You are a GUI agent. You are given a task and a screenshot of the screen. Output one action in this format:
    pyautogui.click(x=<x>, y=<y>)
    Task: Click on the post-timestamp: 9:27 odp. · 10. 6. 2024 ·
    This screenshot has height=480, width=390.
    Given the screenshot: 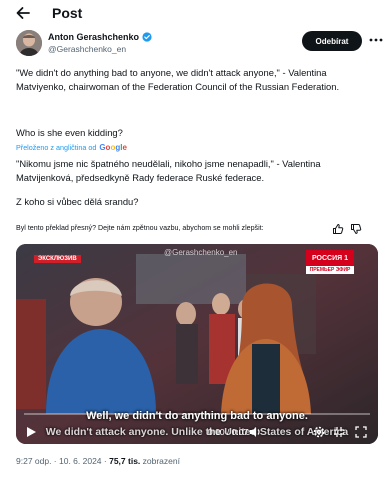 What is the action you would take?
    pyautogui.click(x=62, y=461)
    